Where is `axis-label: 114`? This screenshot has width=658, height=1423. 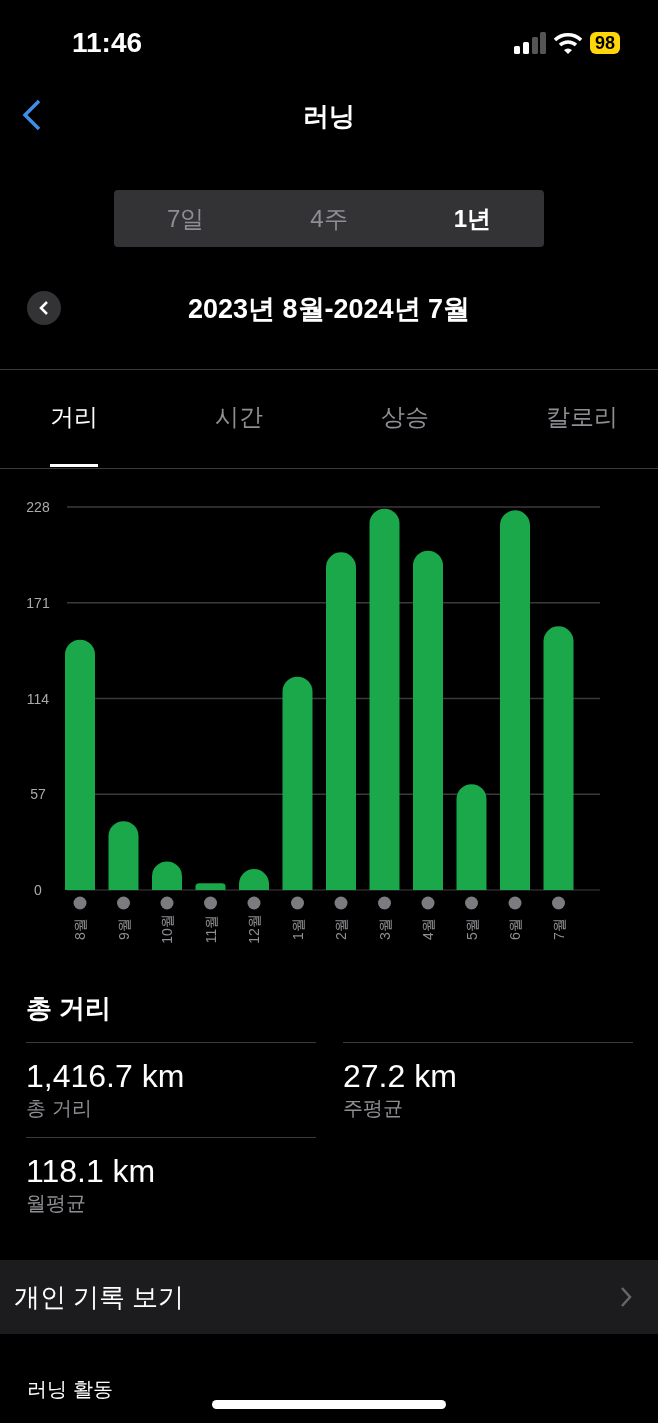 axis-label: 114 is located at coordinates (38, 698).